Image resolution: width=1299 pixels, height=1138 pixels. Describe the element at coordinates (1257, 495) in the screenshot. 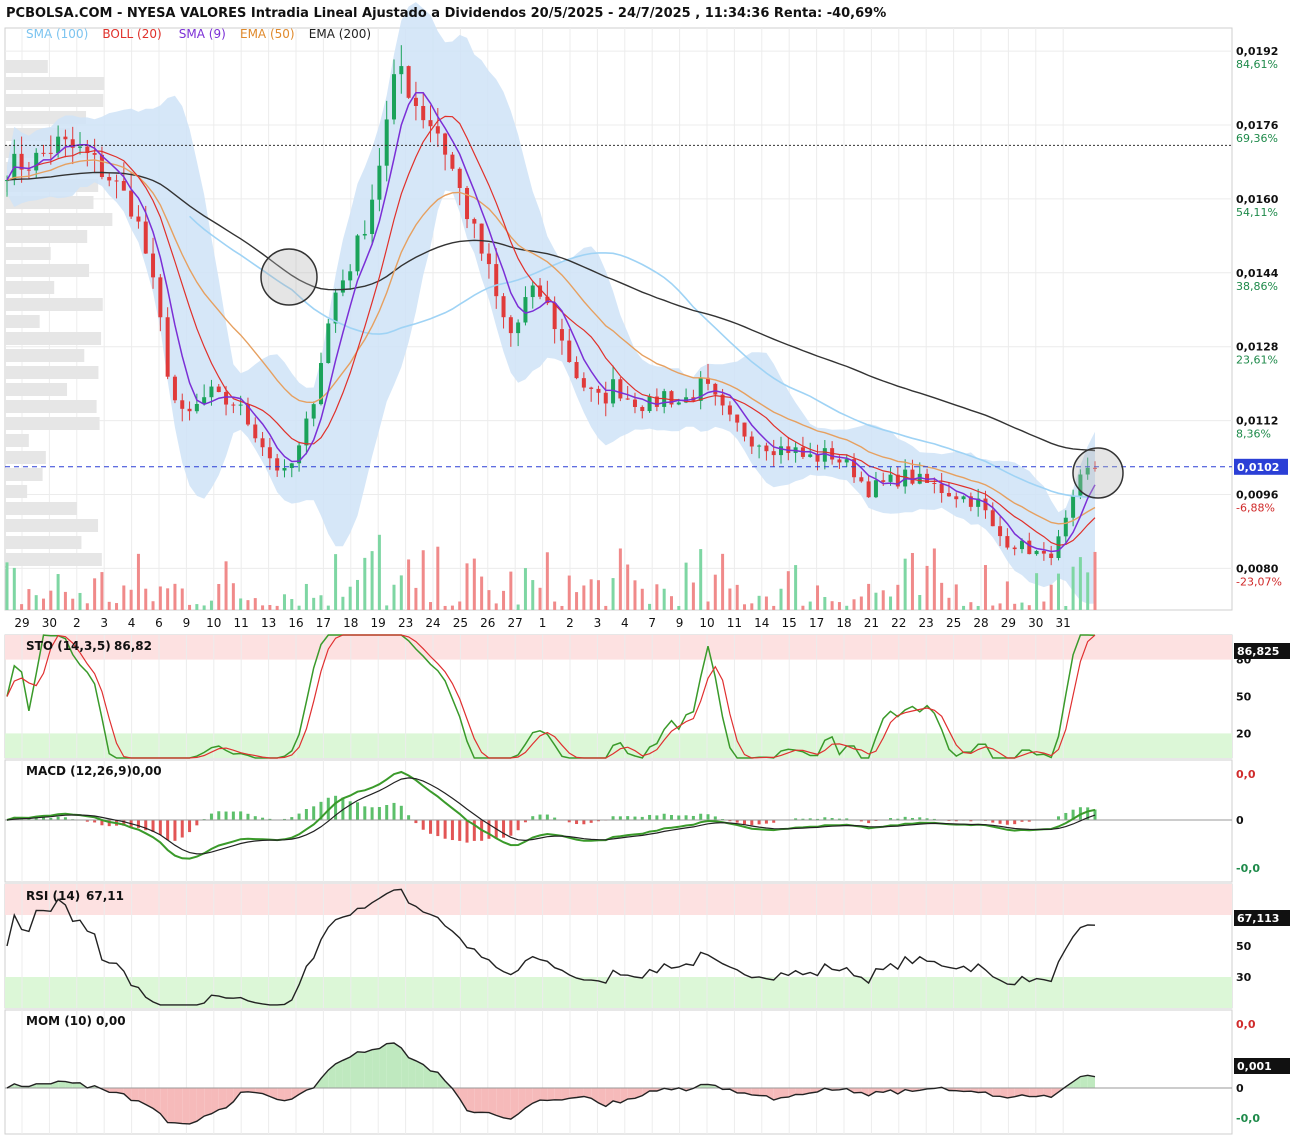

I see `y-tick-label: 0,0096` at that location.